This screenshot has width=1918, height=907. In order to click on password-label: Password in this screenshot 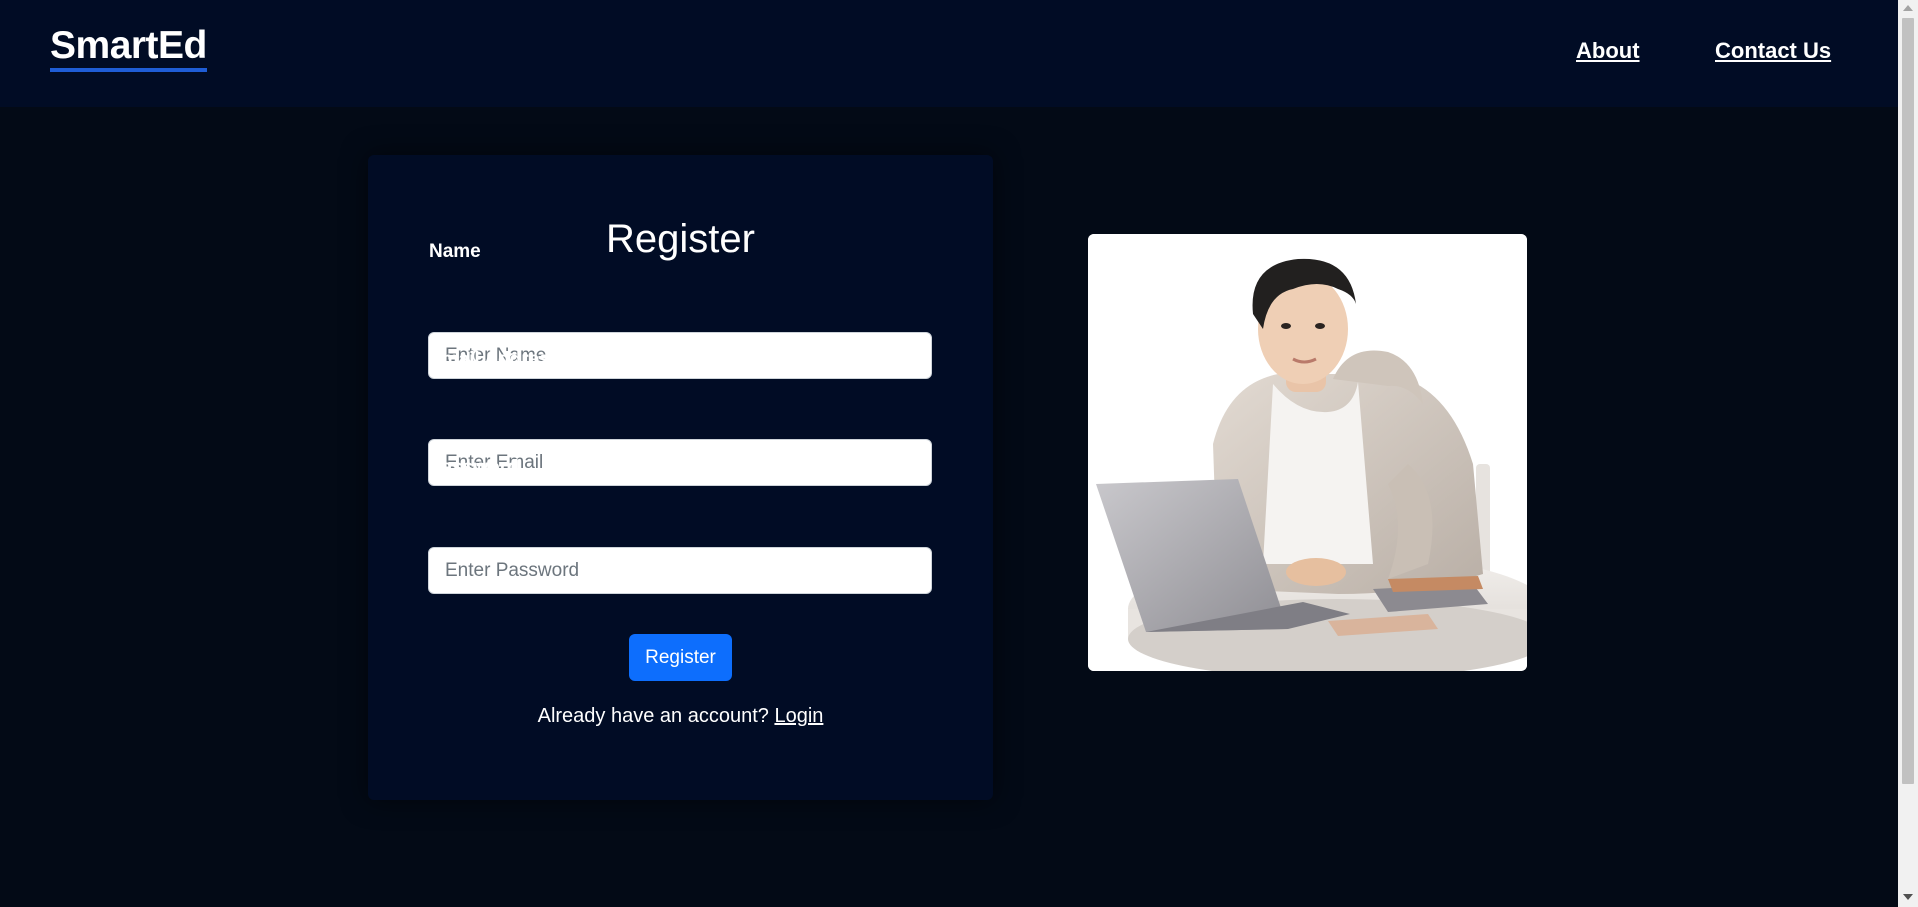, I will do `click(474, 467)`.